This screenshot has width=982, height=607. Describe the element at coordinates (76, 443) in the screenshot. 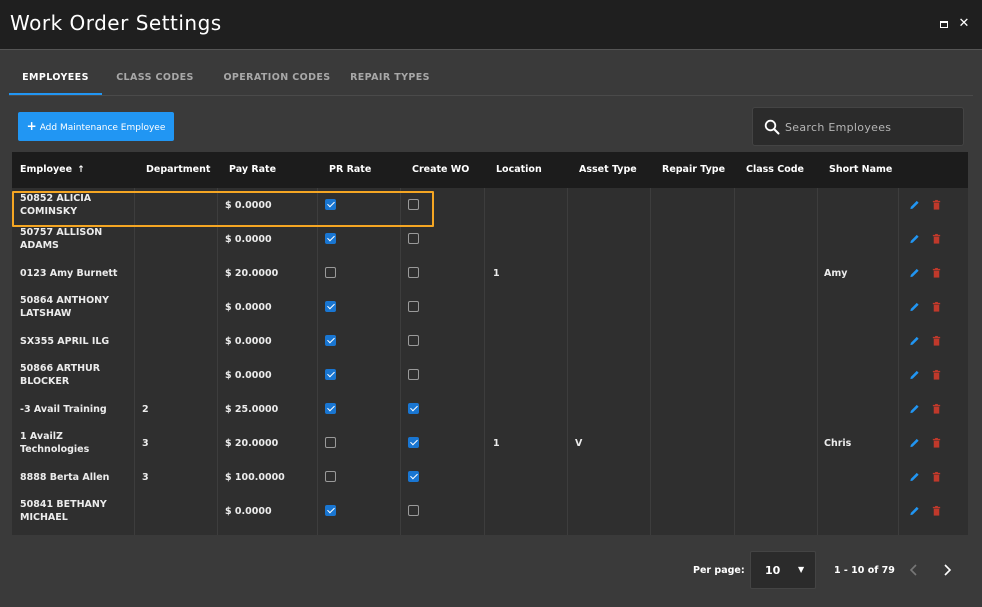

I see `cell-employee: 1 AvailZ Technologies` at that location.